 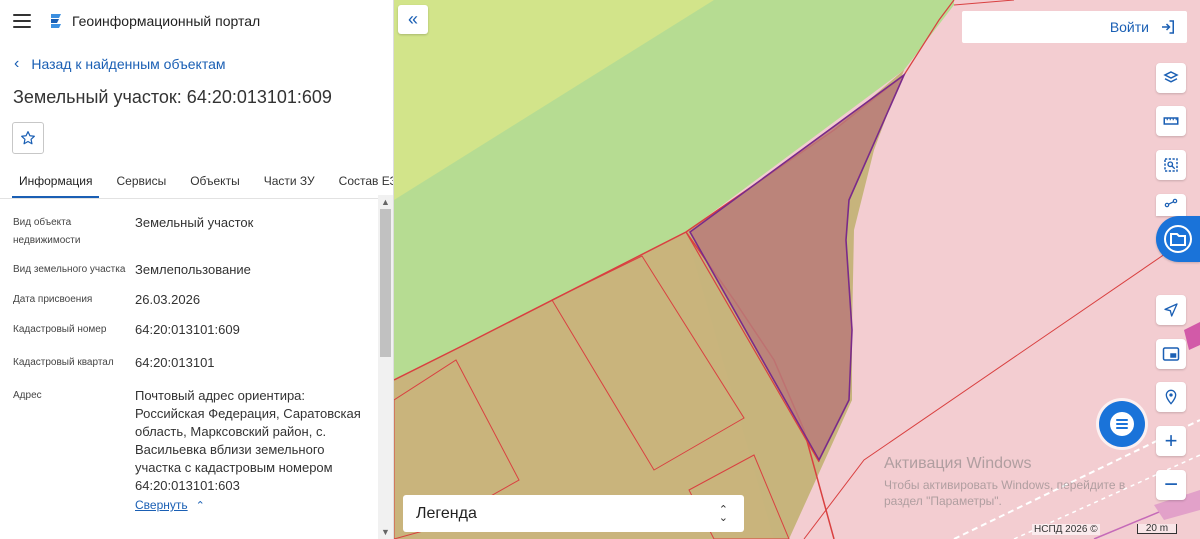 I want to click on info-value: Землепользование, so click(x=193, y=269).